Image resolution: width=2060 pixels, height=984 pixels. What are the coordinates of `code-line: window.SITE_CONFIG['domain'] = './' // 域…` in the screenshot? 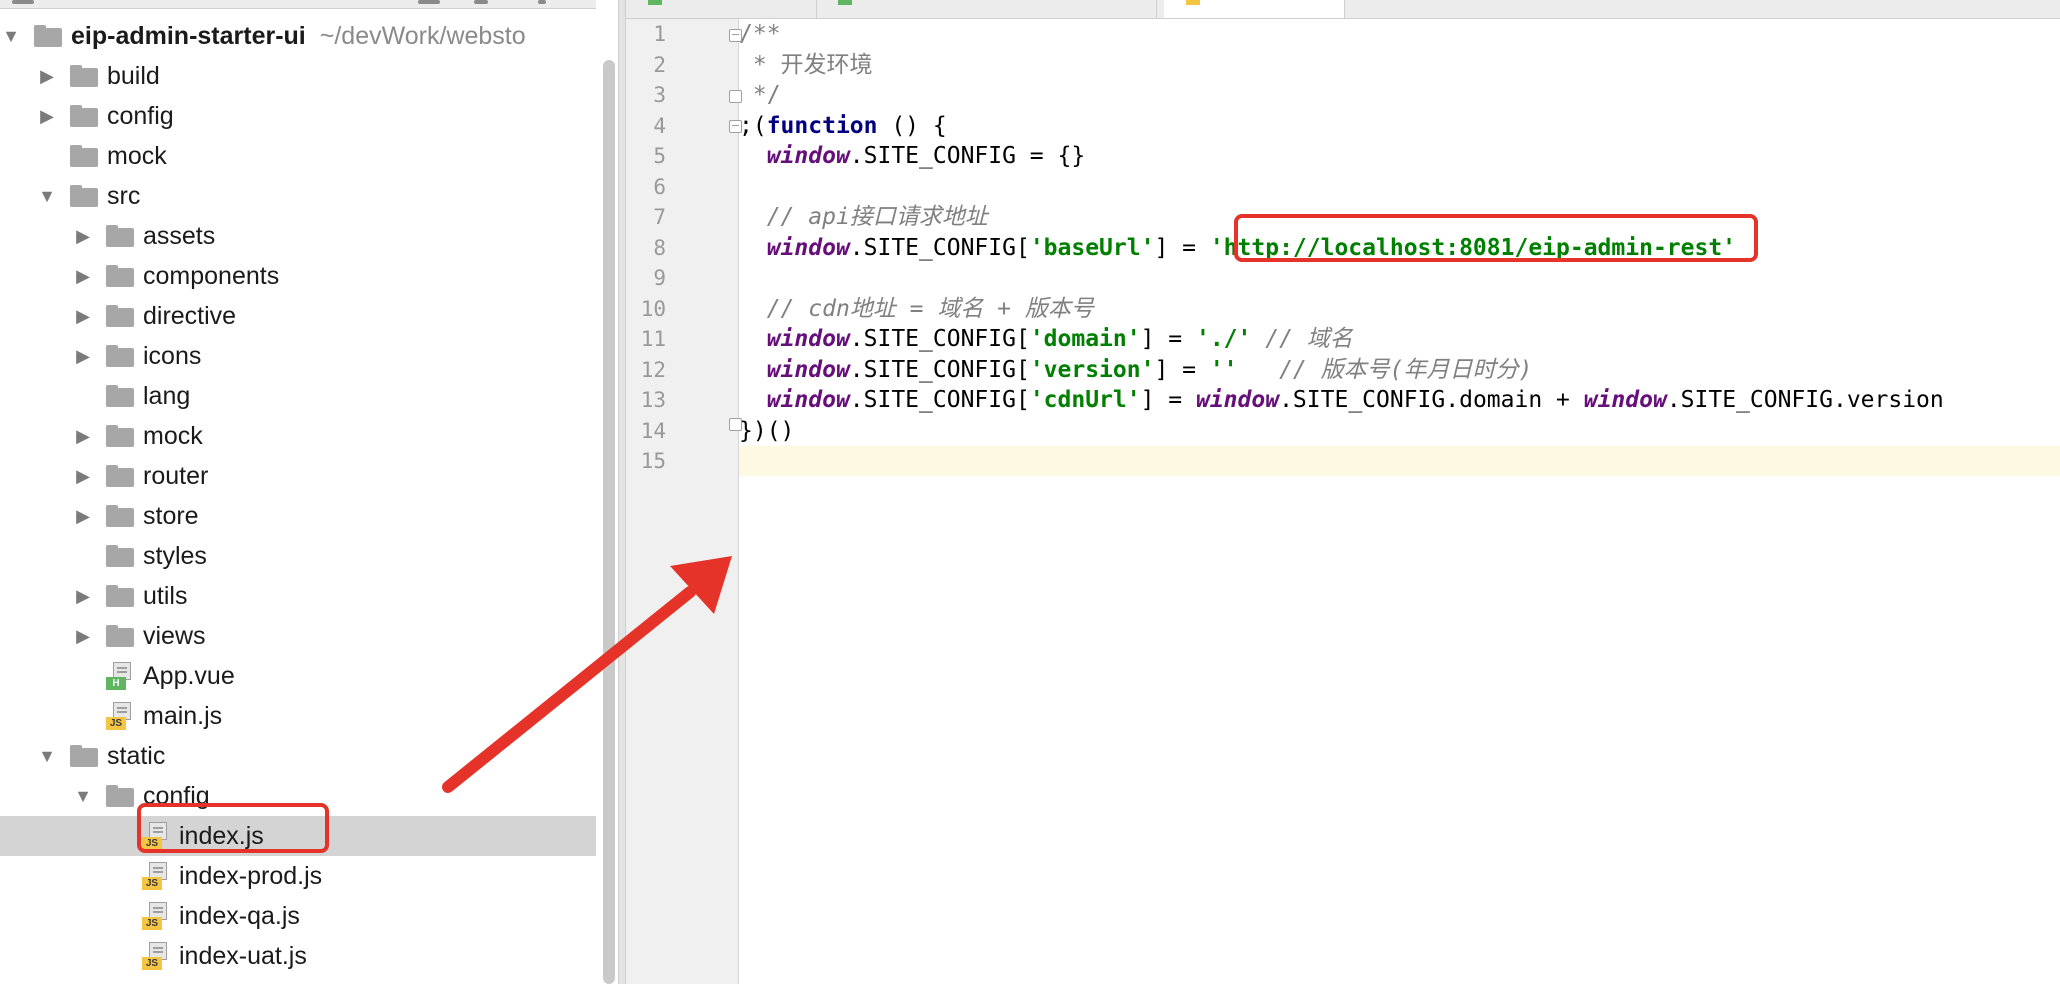 It's located at (1399, 339).